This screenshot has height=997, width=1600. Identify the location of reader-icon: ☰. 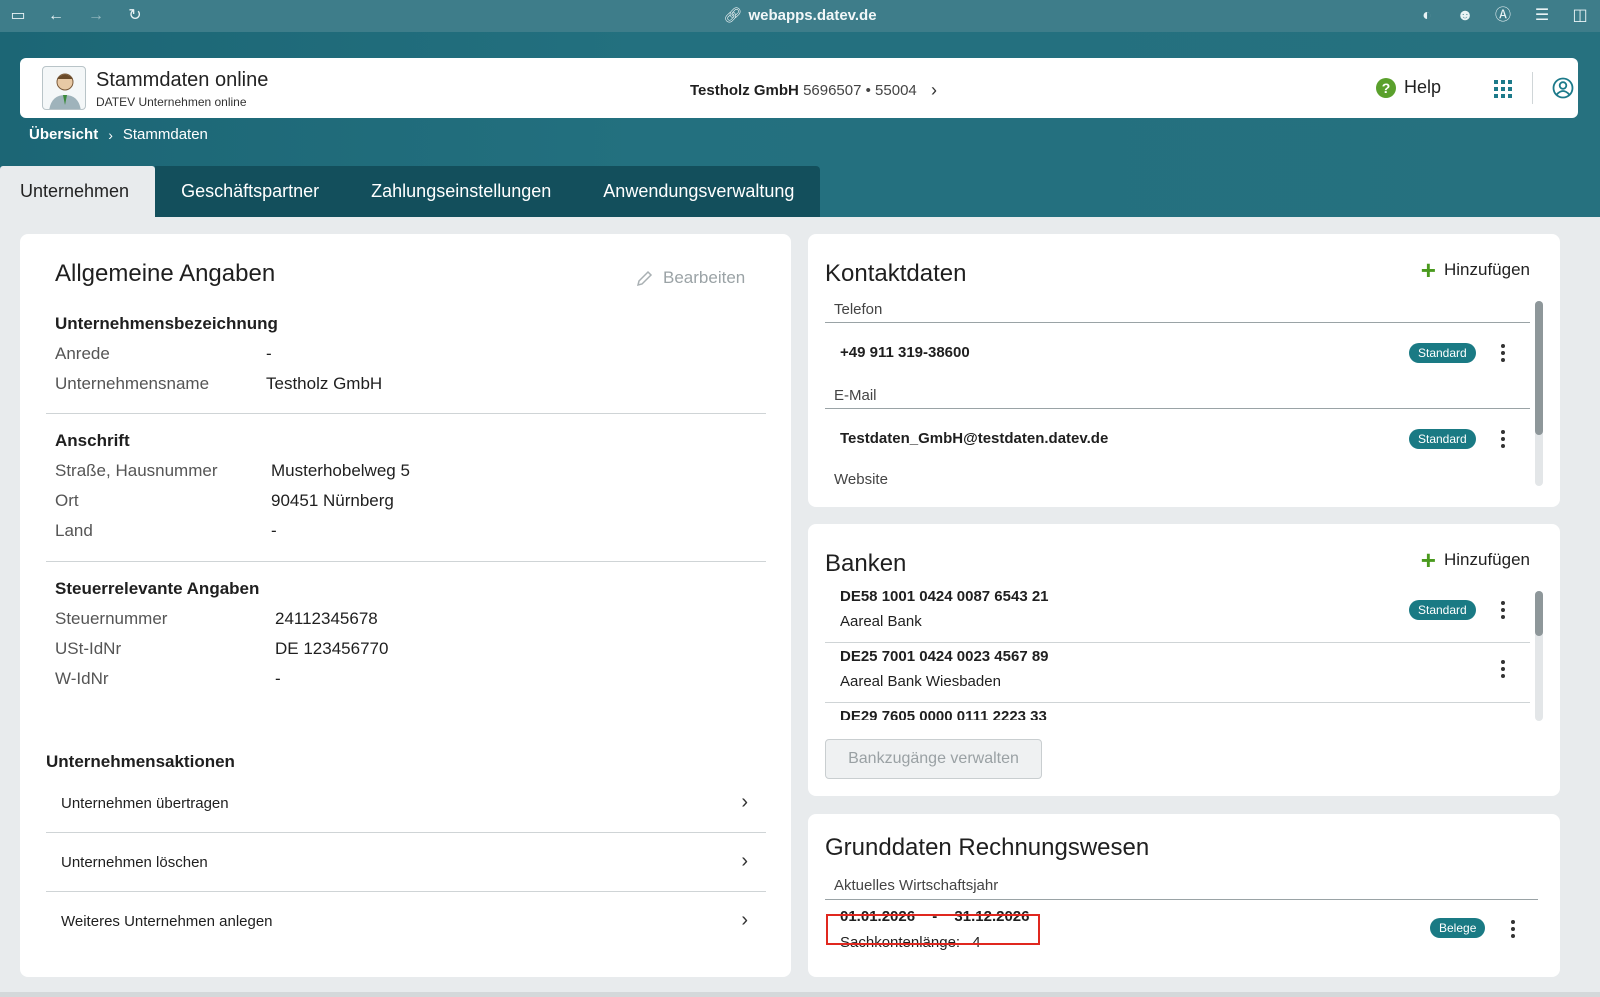
(1542, 16).